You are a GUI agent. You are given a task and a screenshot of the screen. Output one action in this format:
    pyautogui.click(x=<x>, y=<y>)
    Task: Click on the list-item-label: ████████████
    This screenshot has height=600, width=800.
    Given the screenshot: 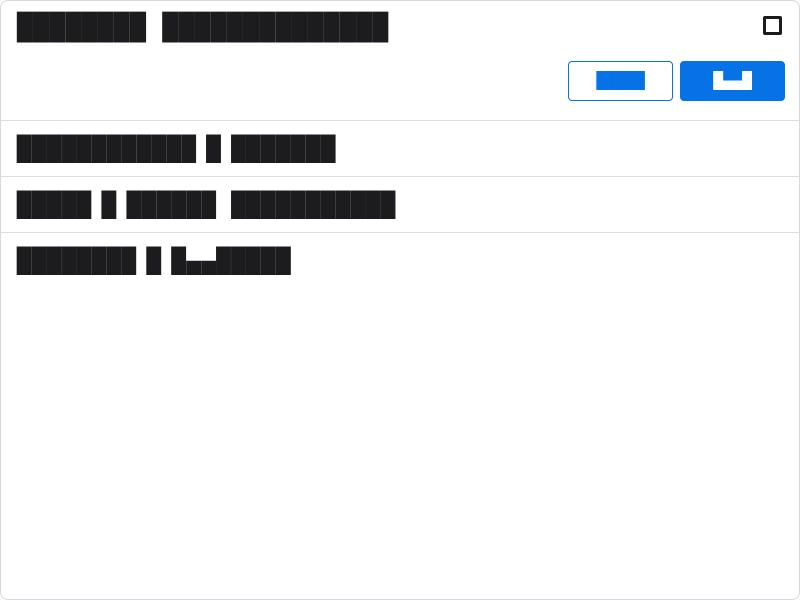 What is the action you would take?
    pyautogui.click(x=107, y=149)
    